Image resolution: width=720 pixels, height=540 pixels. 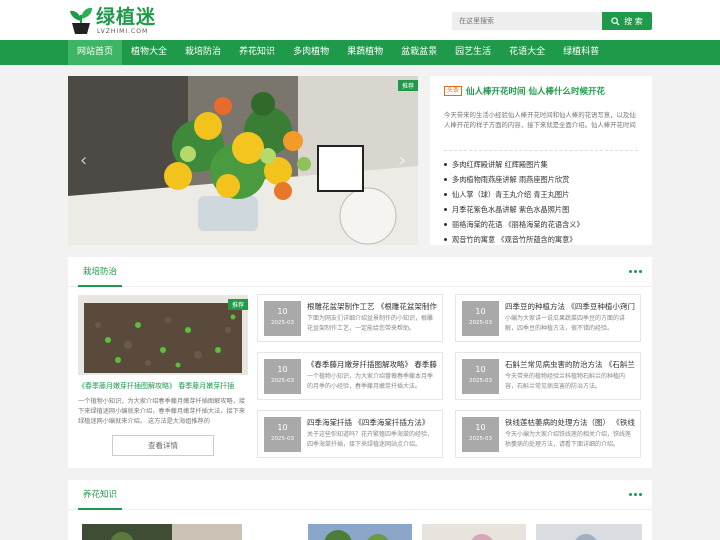 I want to click on nav-item-flower-language: 花语大全, so click(x=527, y=52).